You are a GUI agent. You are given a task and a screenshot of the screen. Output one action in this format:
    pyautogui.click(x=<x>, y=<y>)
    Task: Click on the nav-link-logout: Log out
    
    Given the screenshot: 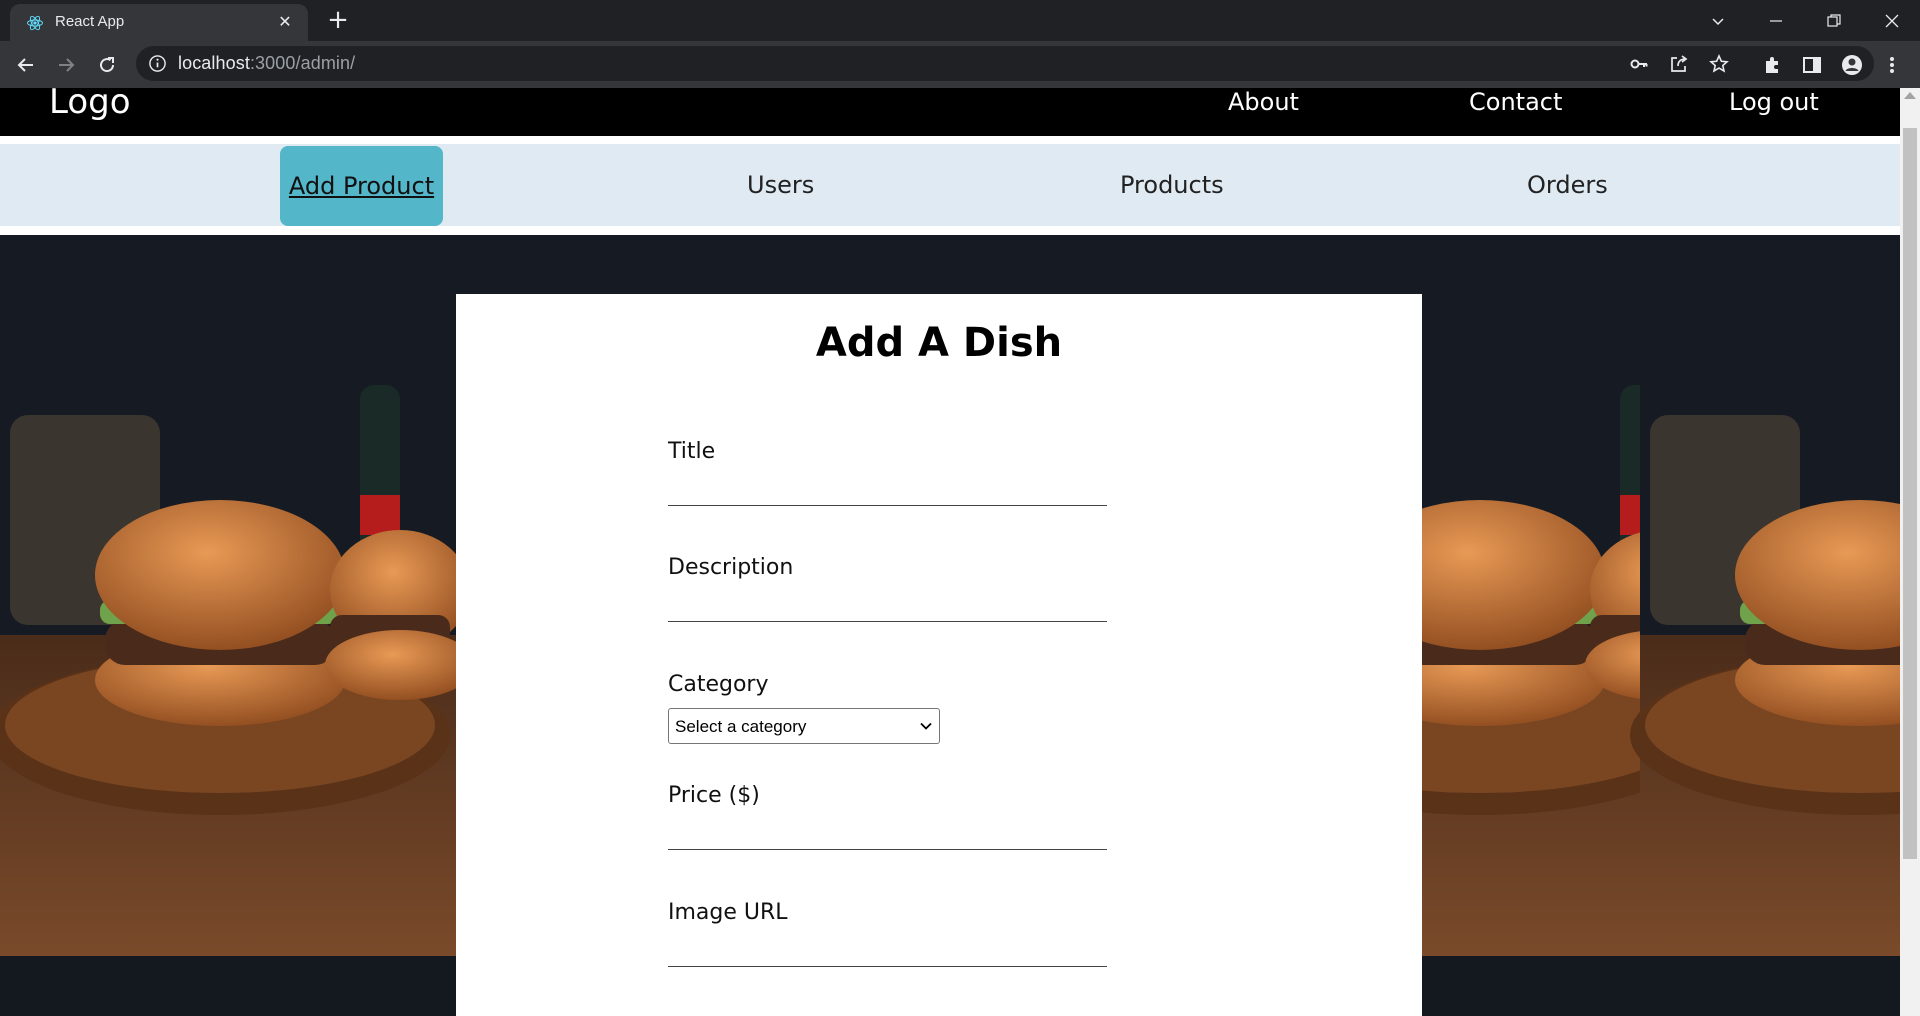 What is the action you would take?
    pyautogui.click(x=1774, y=102)
    